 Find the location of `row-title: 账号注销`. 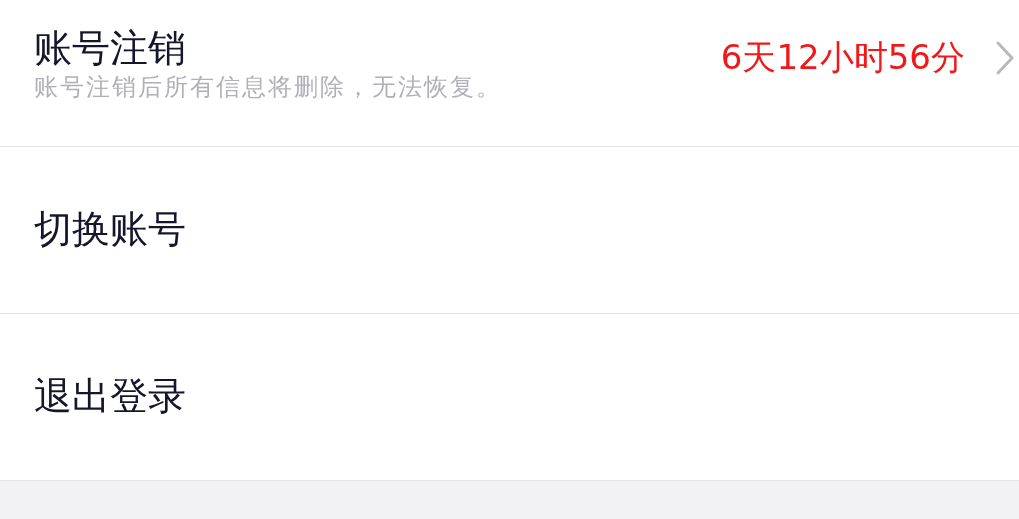

row-title: 账号注销 is located at coordinates (110, 48).